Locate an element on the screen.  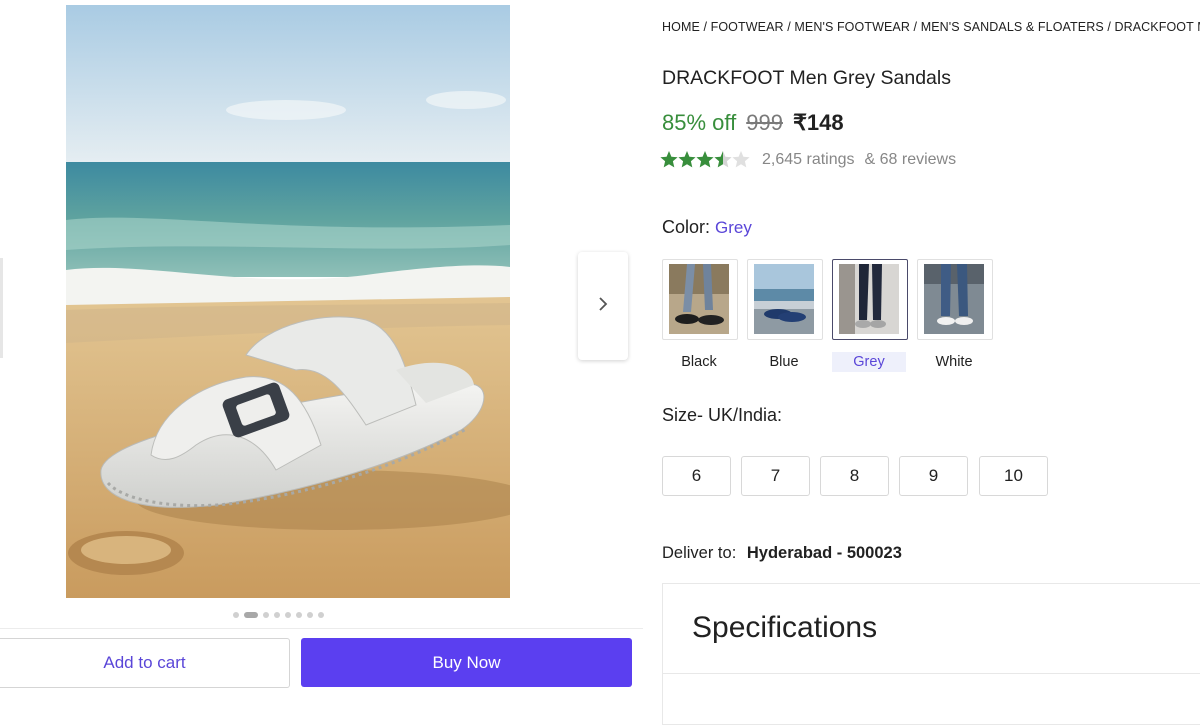
specifications-panel is located at coordinates (931, 654).